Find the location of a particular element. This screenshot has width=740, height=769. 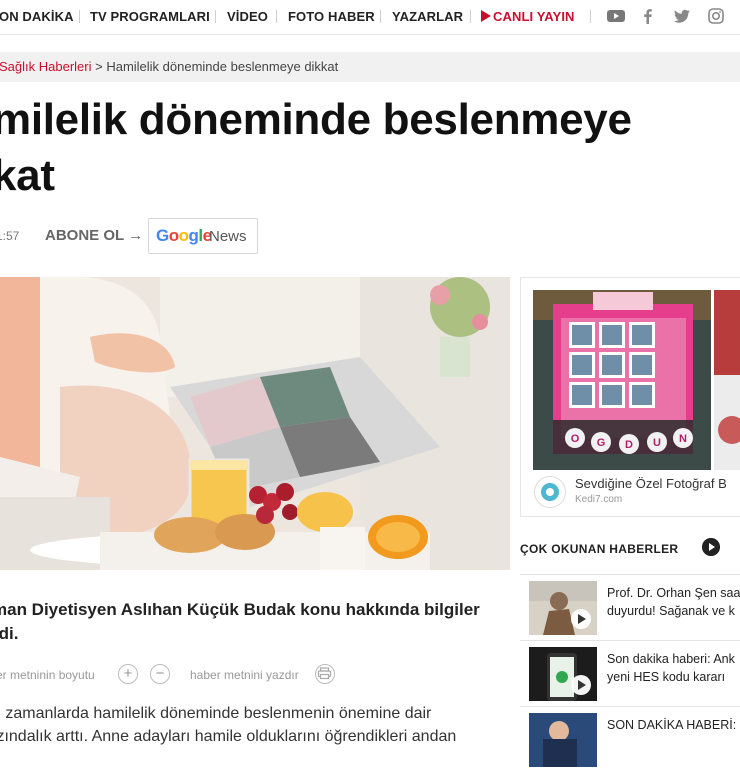

article-meta: 1:57 ABONE OL → Google News is located at coordinates (150, 236).